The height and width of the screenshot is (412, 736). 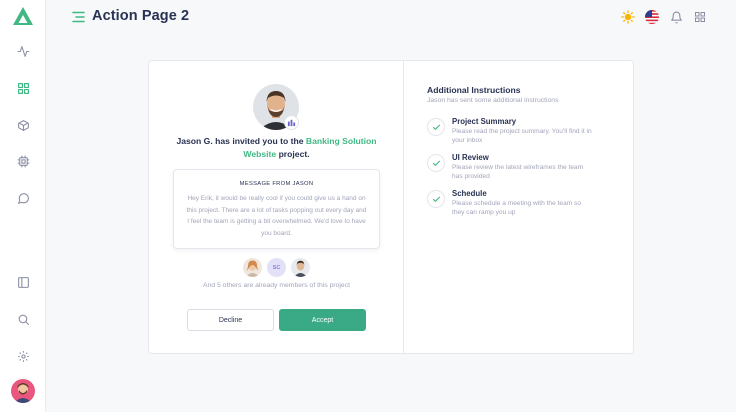 I want to click on sidebar, so click(x=23, y=206).